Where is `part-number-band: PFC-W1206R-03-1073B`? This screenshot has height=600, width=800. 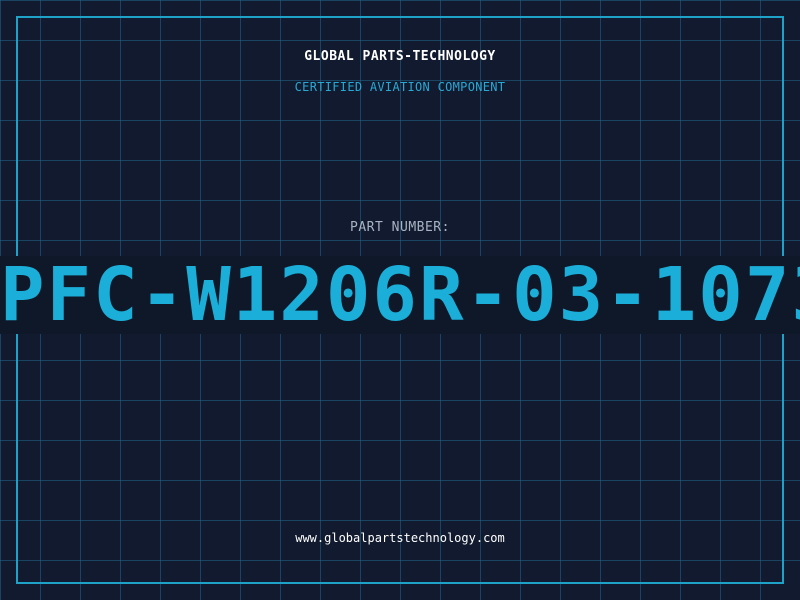 part-number-band: PFC-W1206R-03-1073B is located at coordinates (400, 295).